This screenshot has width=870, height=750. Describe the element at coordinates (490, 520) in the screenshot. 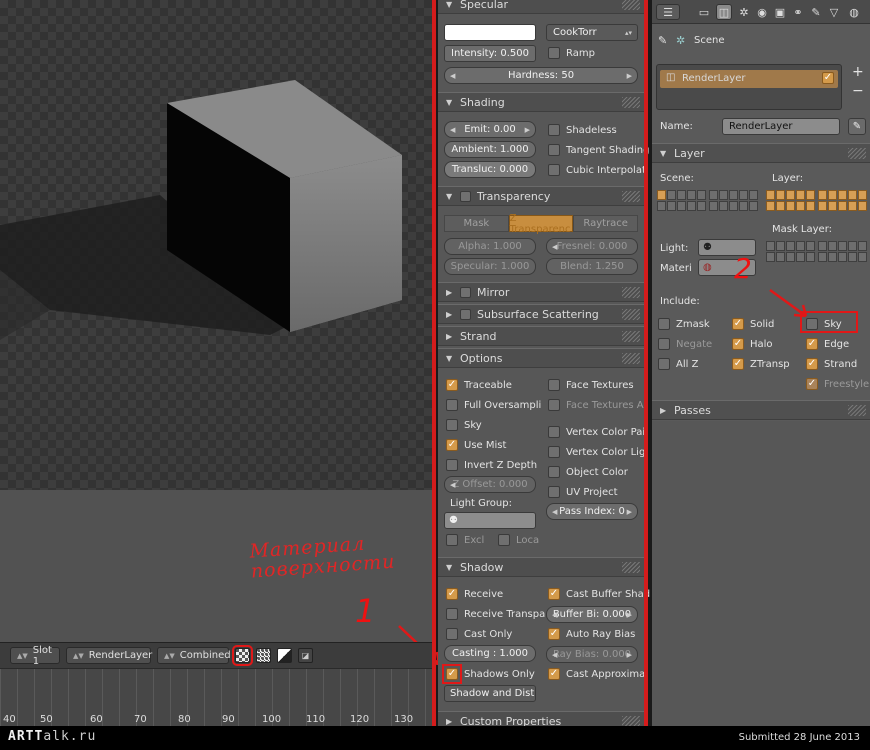

I see `light-group-field: ⚉` at that location.